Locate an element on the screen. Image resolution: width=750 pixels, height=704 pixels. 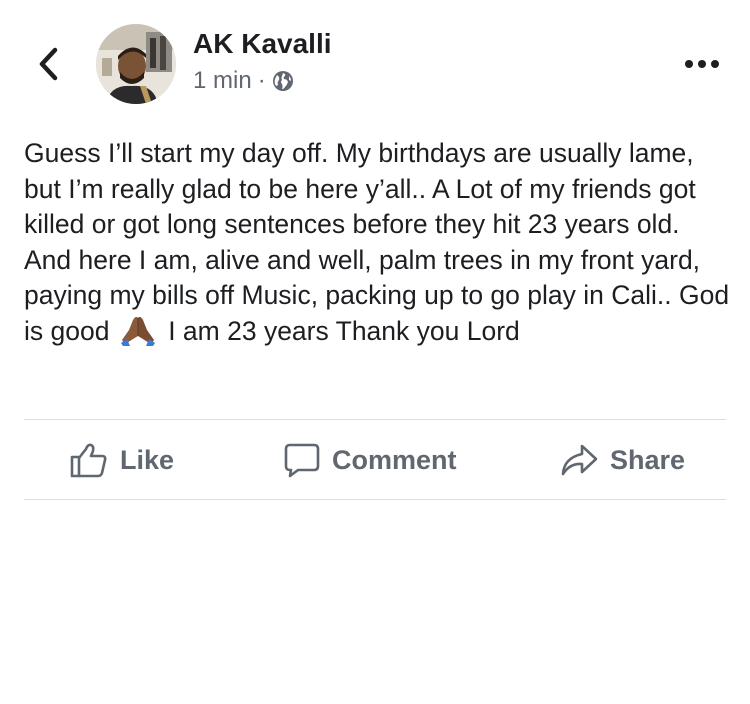
comment-button: Comment is located at coordinates (370, 460).